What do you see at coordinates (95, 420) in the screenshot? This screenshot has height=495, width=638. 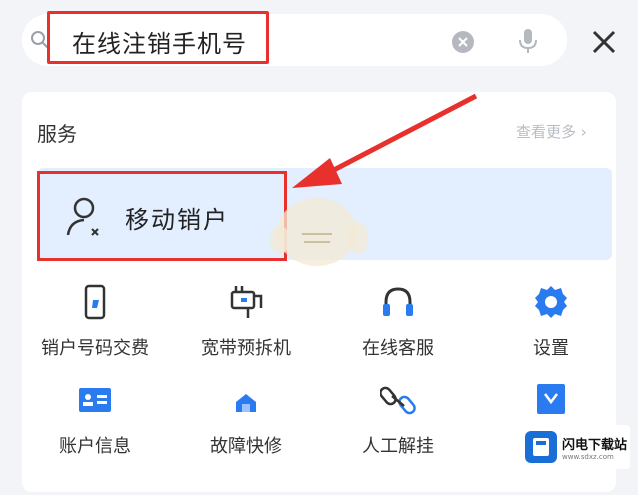 I see `service-item: 账户信息` at bounding box center [95, 420].